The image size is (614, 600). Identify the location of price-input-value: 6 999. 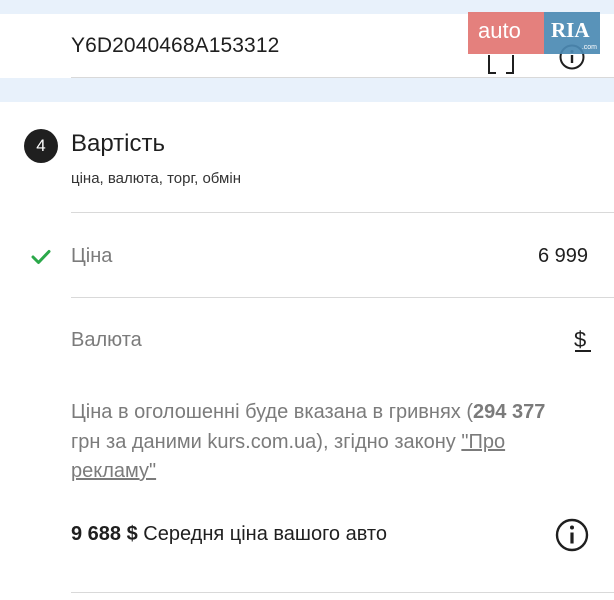
(563, 256).